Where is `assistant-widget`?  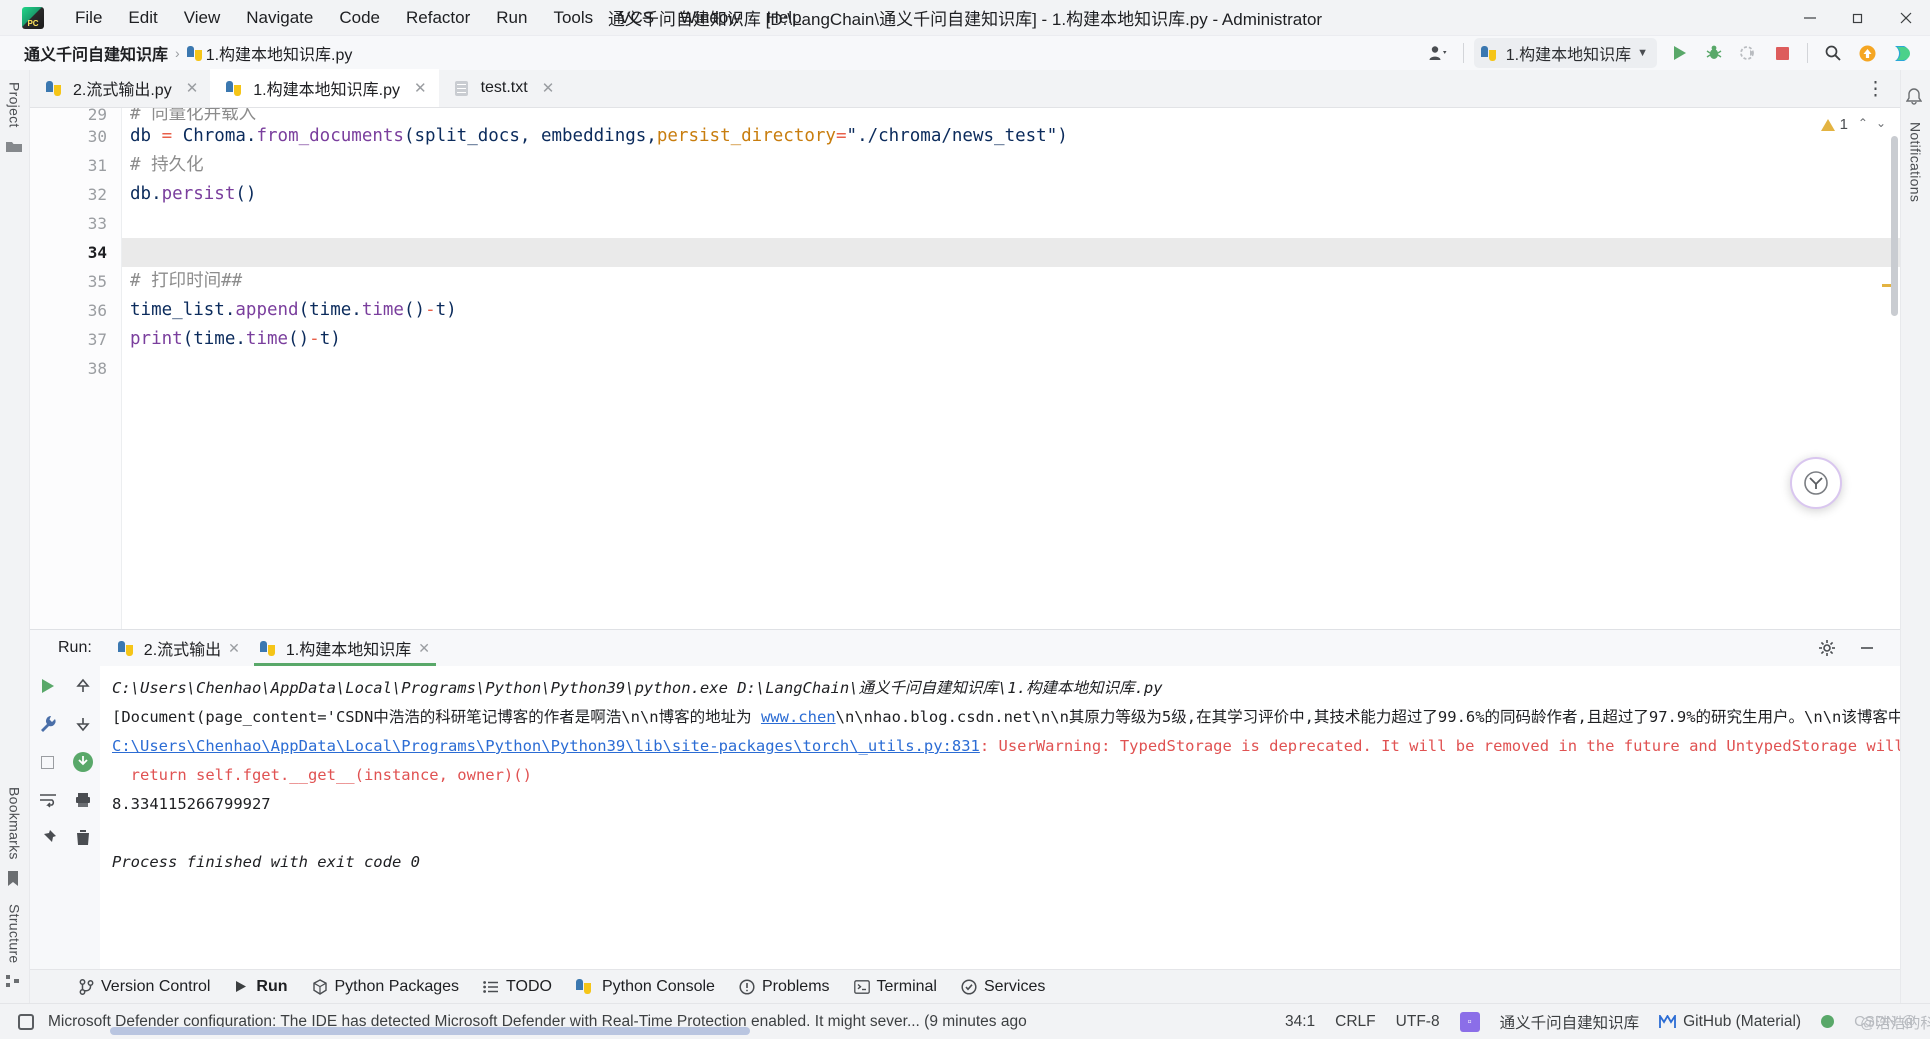 assistant-widget is located at coordinates (1816, 483).